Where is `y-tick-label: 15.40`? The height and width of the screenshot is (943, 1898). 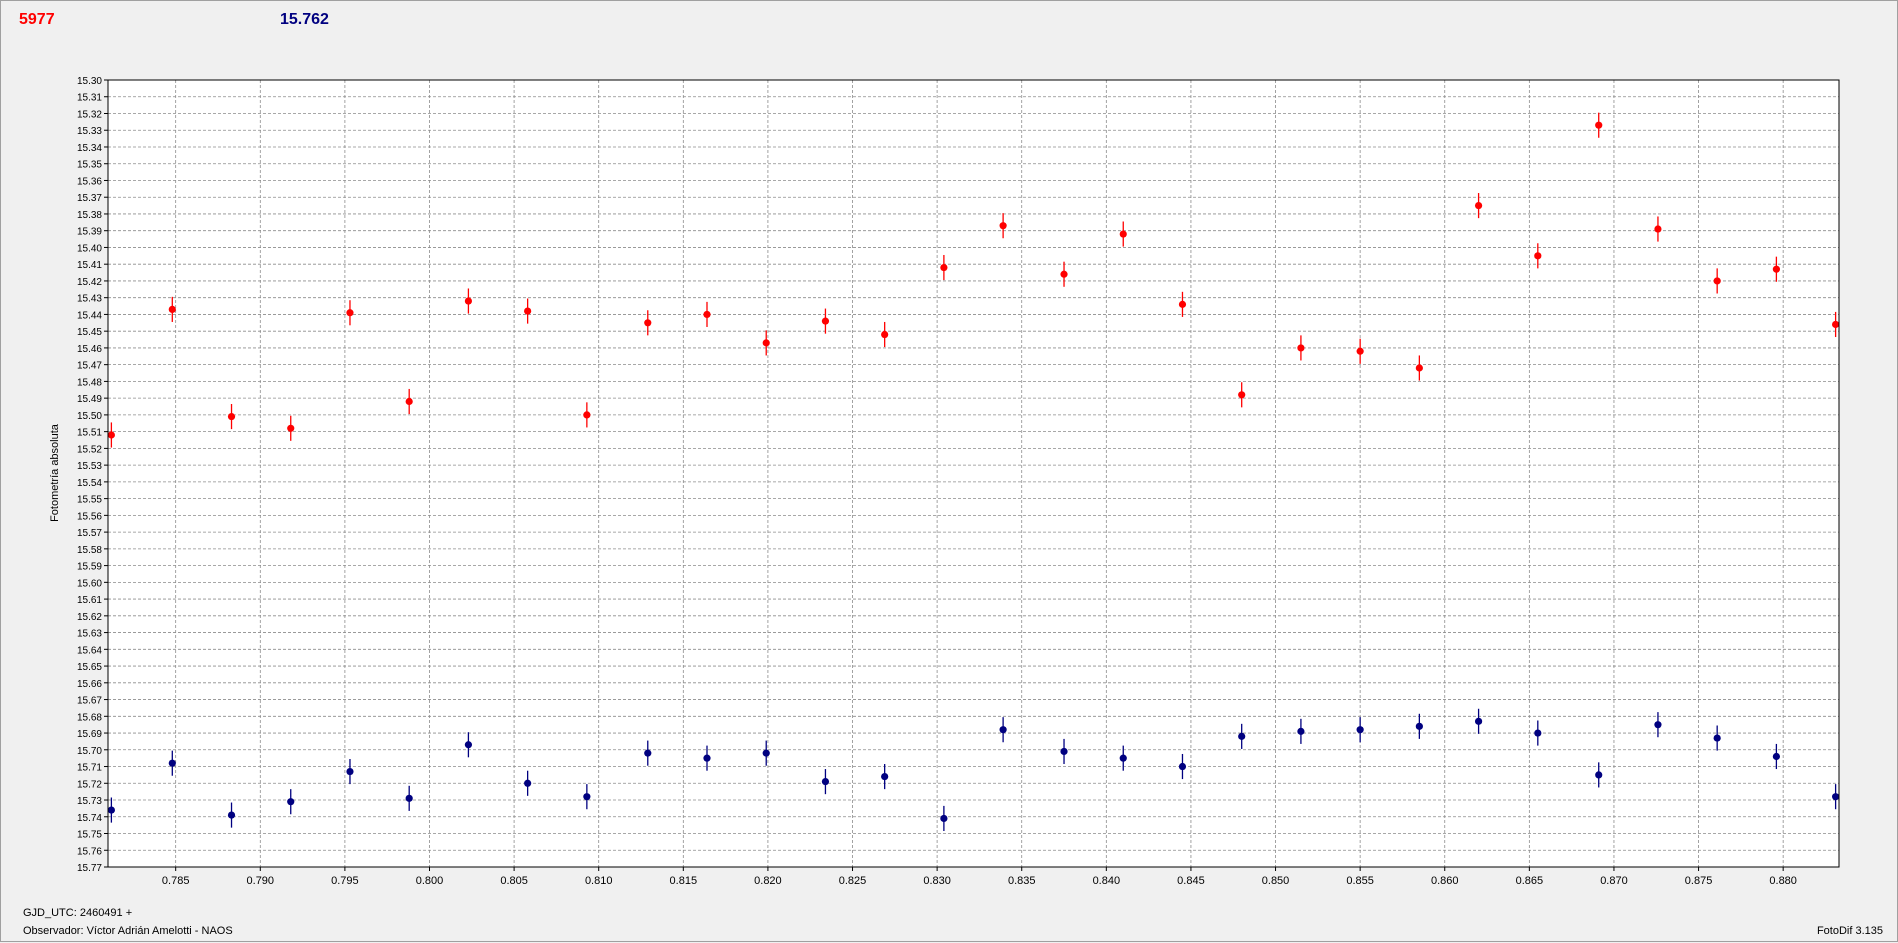
y-tick-label: 15.40 is located at coordinates (89, 248).